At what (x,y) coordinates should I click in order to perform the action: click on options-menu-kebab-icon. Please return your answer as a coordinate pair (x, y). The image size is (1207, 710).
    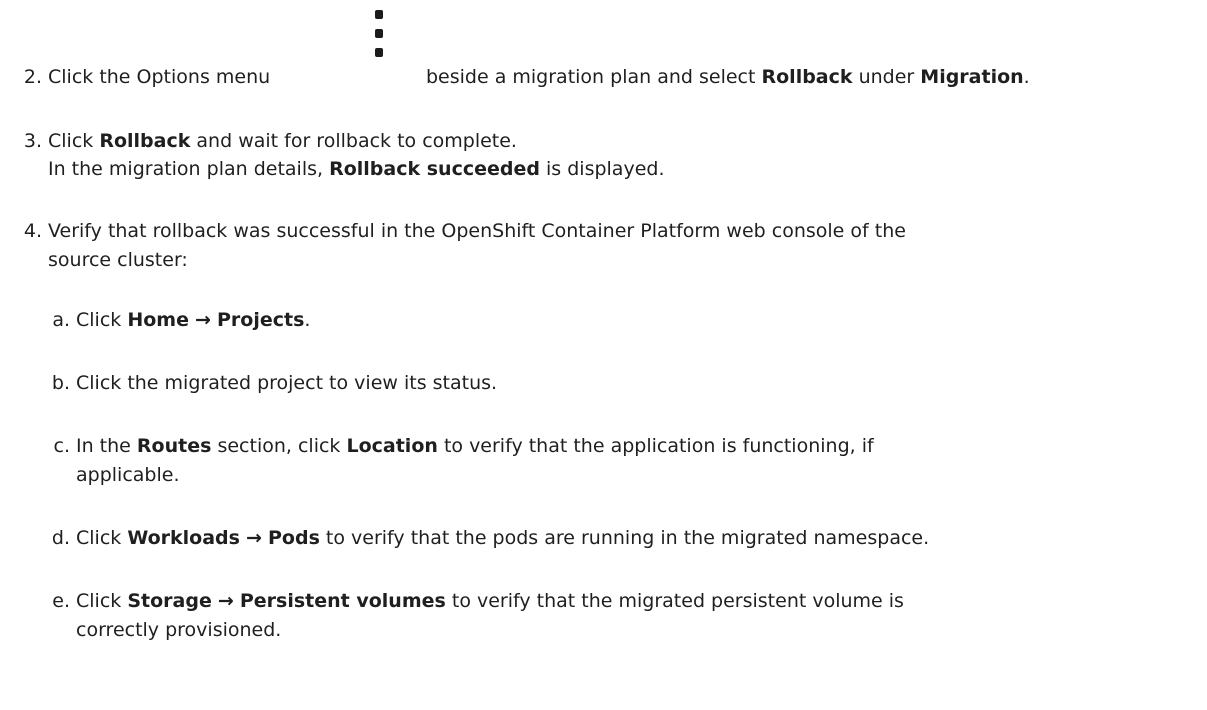
    Looking at the image, I should click on (379, 34).